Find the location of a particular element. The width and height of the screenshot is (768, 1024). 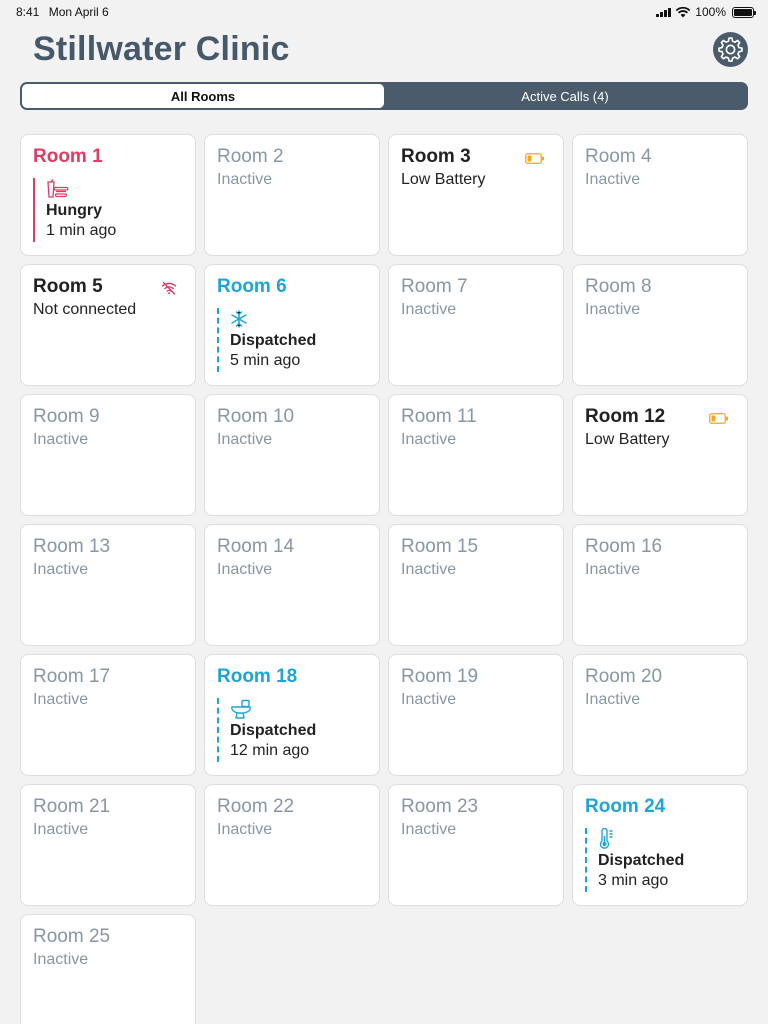

view-segmented-control: All Rooms Active Calls (4) is located at coordinates (384, 96).